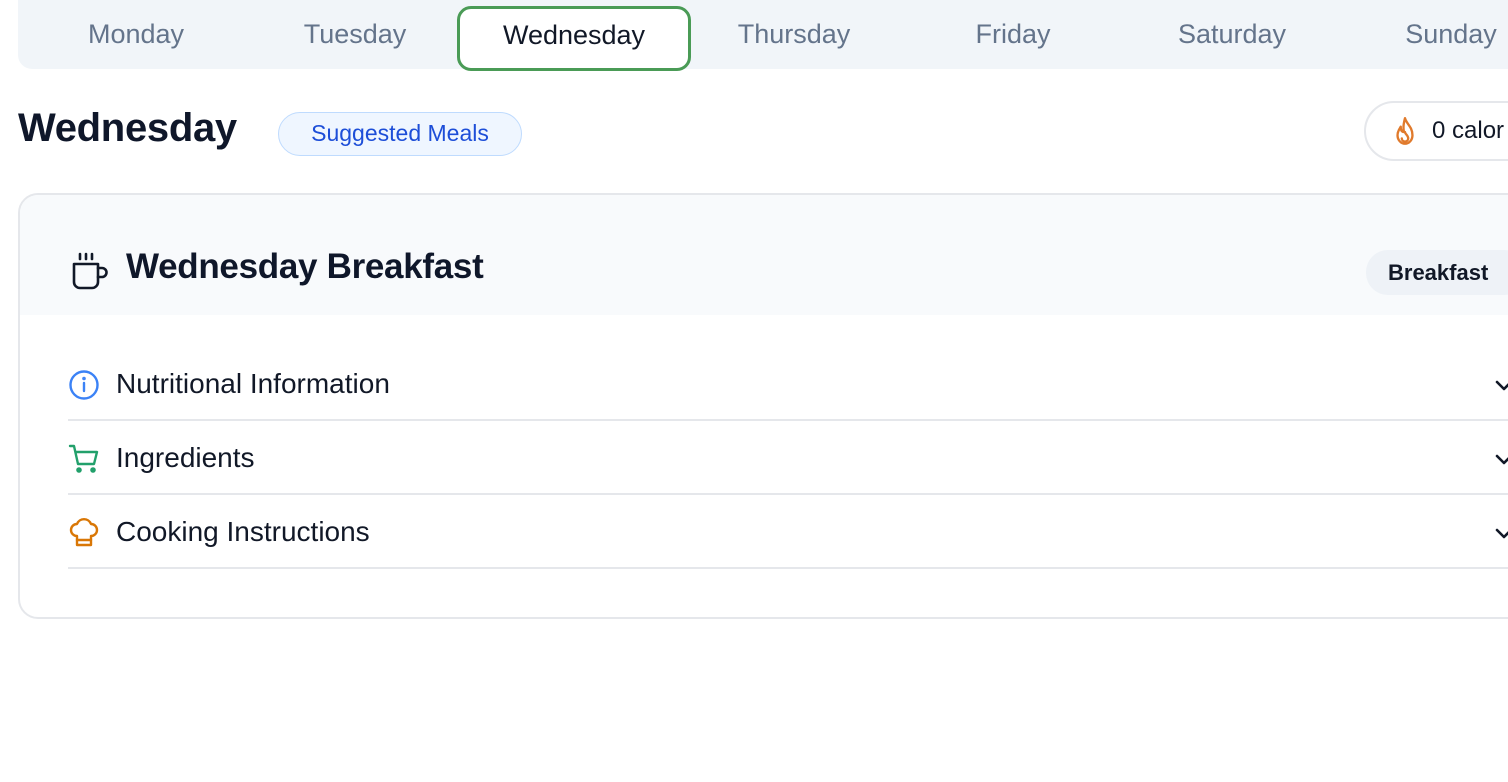  I want to click on tab-tuesday: Tuesday, so click(355, 38).